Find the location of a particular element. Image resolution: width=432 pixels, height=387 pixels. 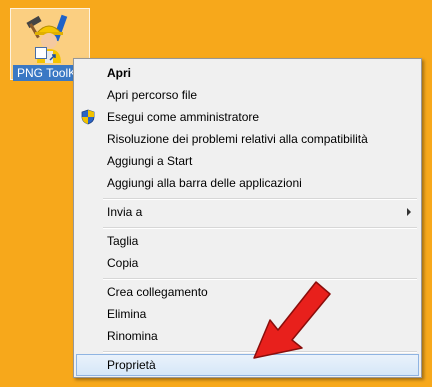

menu-item-label: Rinomina is located at coordinates (132, 336).